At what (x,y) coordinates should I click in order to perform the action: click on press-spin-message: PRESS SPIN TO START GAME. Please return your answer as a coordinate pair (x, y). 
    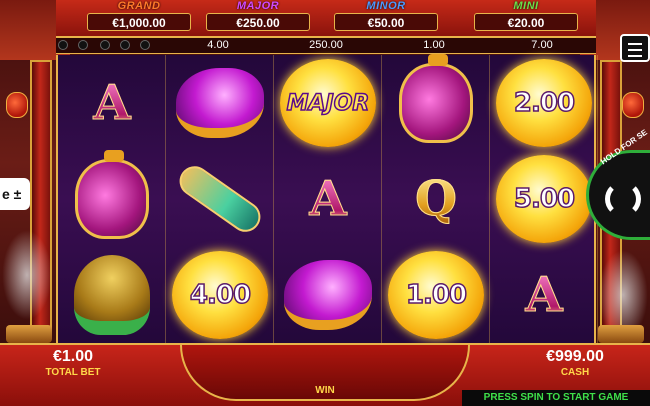
    Looking at the image, I should click on (556, 398).